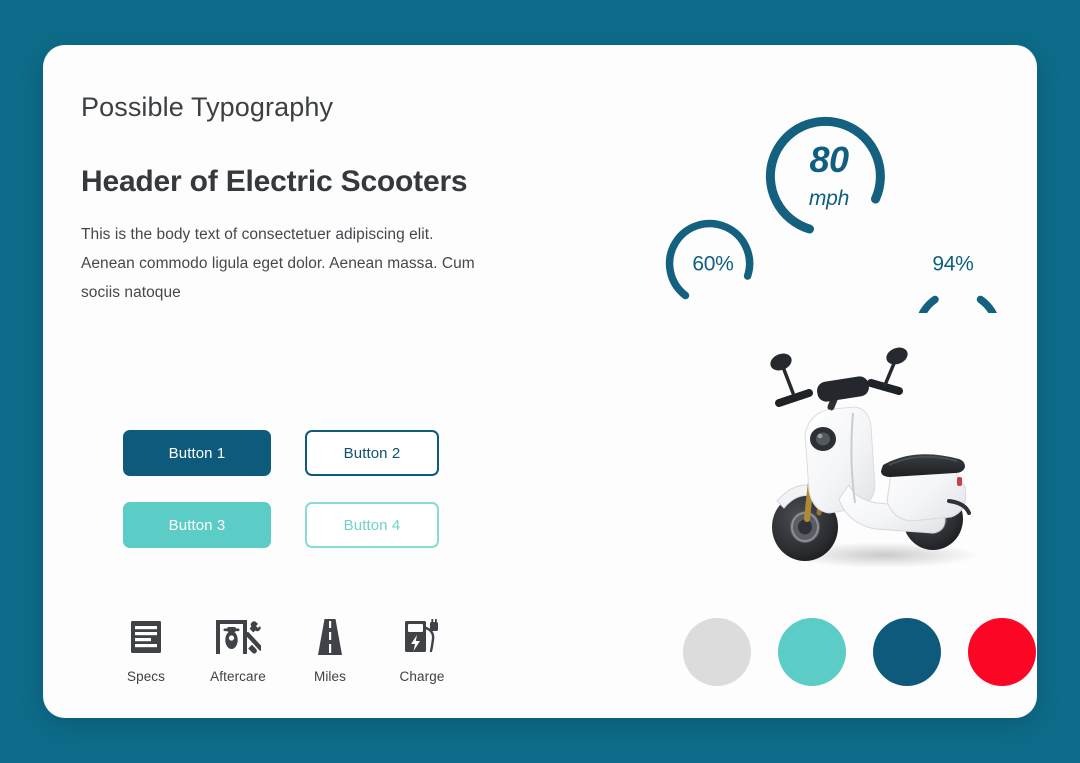  What do you see at coordinates (274, 181) in the screenshot?
I see `page-title: Header of Electric Scooters` at bounding box center [274, 181].